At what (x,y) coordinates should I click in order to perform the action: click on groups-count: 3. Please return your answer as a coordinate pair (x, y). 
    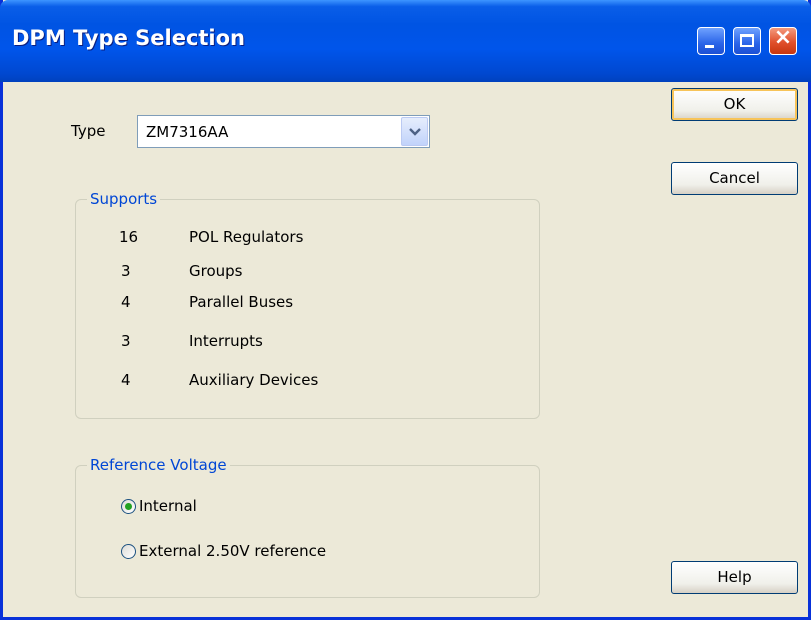
    Looking at the image, I should click on (126, 271).